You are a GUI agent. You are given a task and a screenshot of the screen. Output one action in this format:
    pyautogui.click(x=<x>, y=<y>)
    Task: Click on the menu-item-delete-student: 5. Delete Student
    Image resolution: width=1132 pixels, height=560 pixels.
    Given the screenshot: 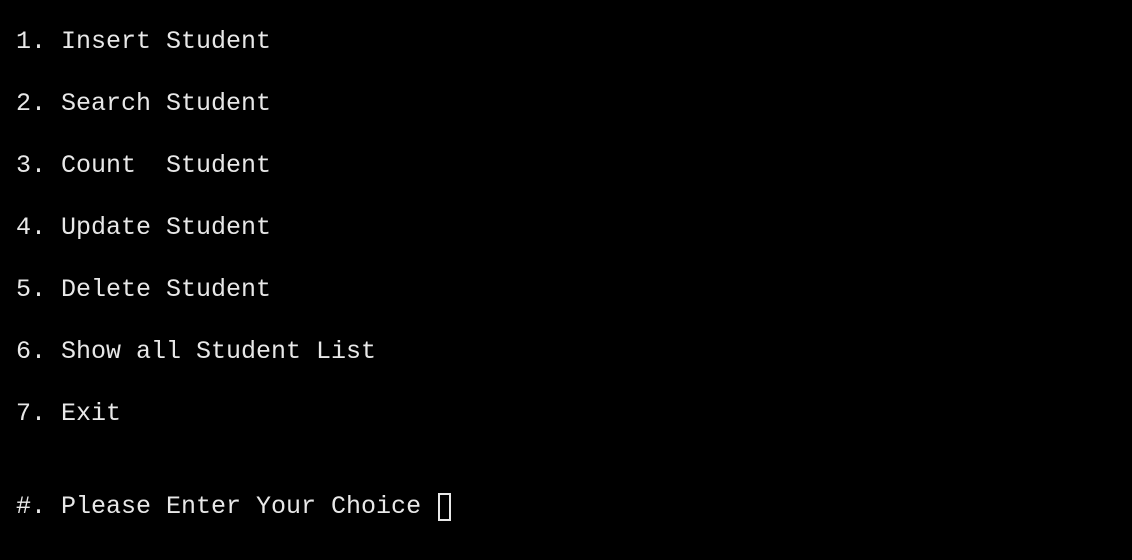 What is the action you would take?
    pyautogui.click(x=144, y=289)
    